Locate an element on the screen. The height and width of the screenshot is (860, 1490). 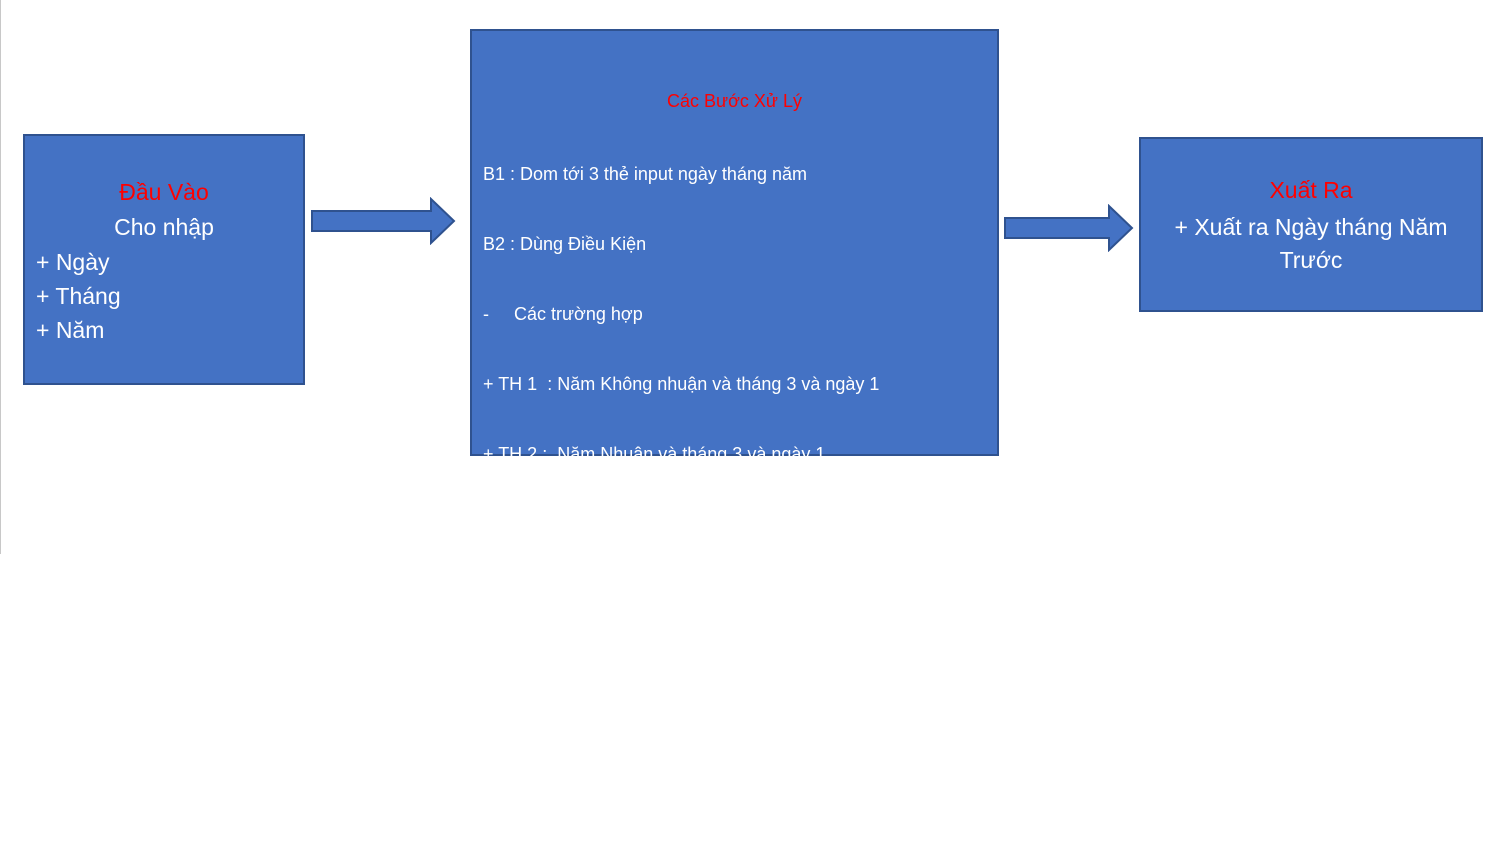
output-box: Xuất Ra + Xuất ra Ngày tháng Năm Trước is located at coordinates (1311, 224).